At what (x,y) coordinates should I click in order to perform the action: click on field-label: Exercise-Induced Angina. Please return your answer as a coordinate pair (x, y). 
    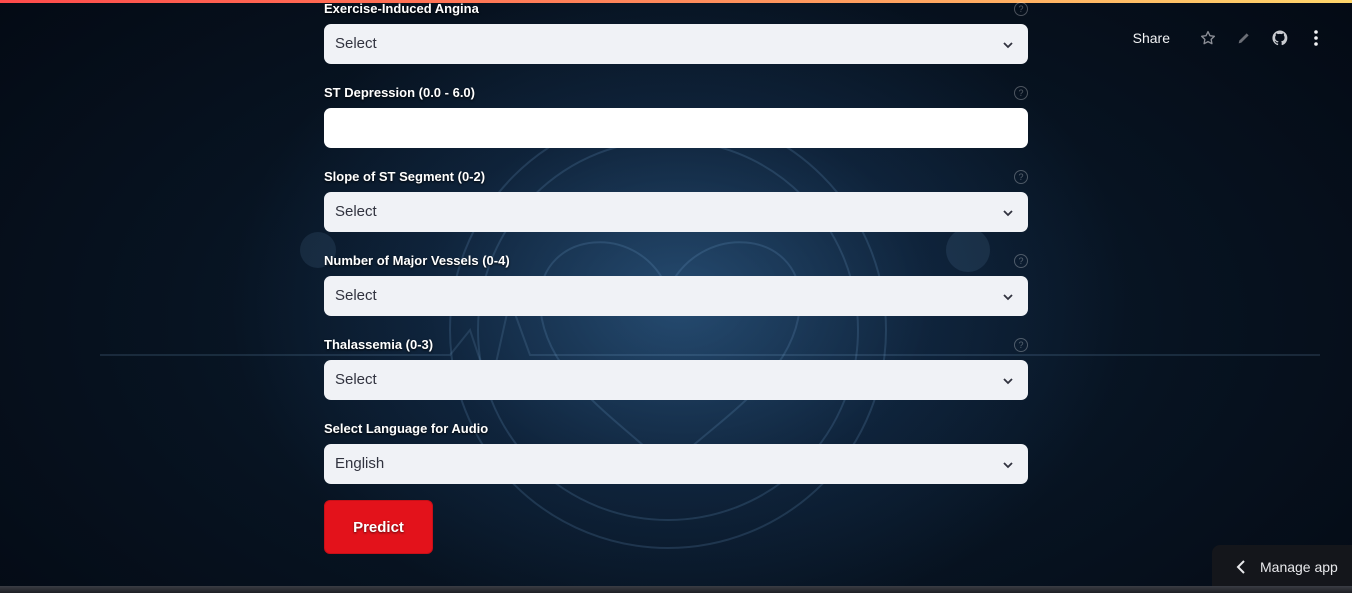
    Looking at the image, I should click on (401, 8).